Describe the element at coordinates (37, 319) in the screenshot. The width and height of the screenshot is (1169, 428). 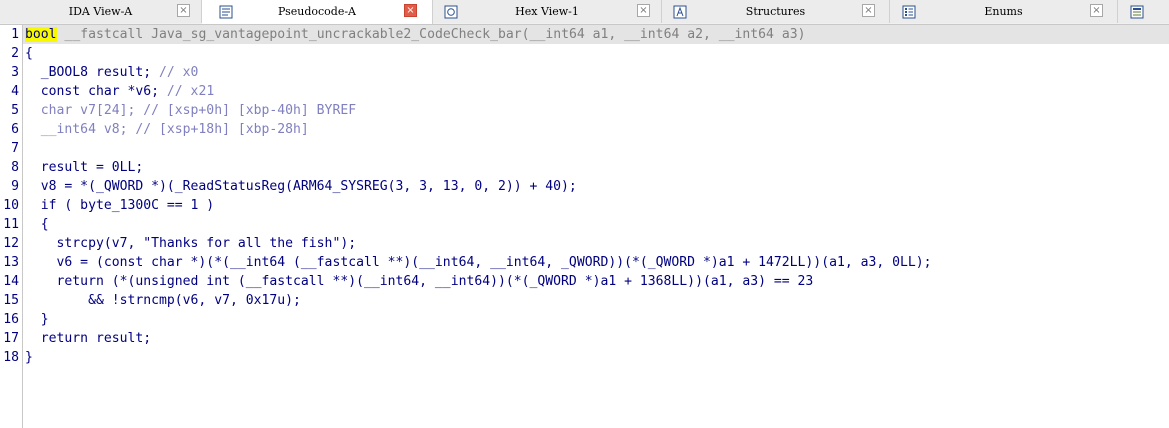
I see `code-line-16: }` at that location.